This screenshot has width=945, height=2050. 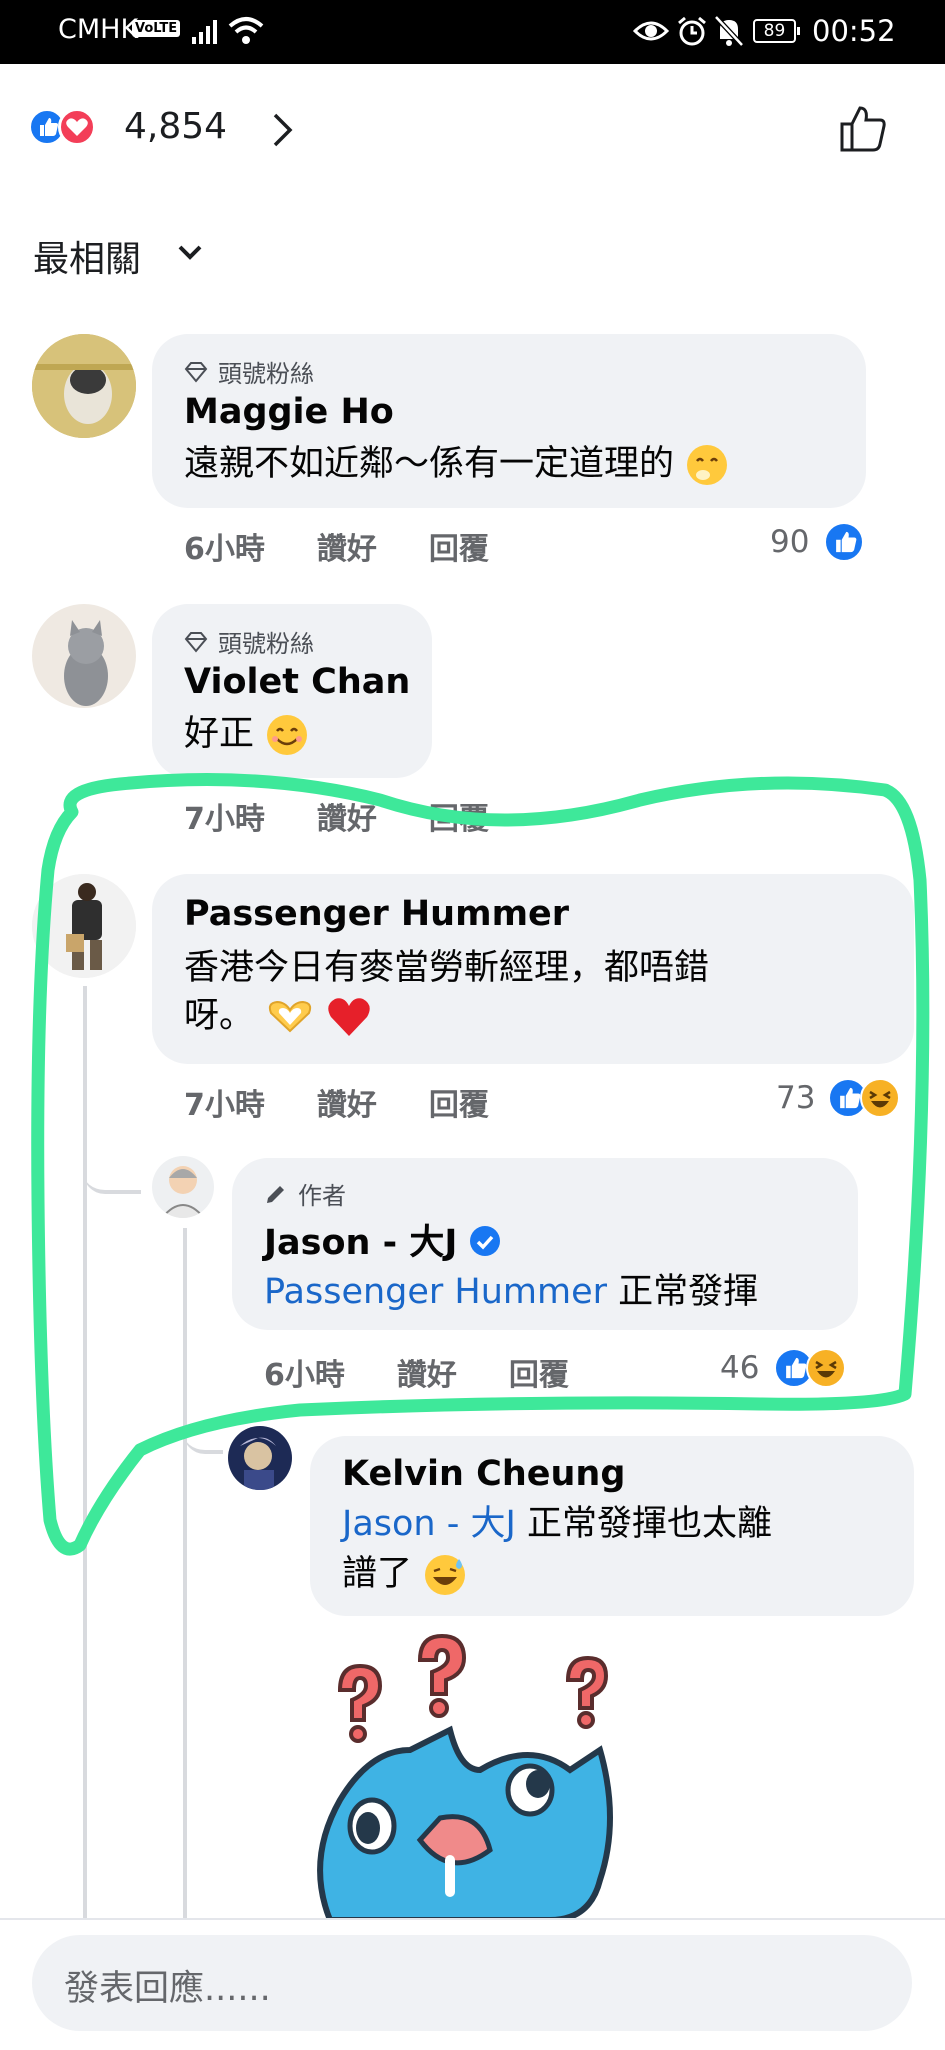 I want to click on comment-text: 遠親不如近鄰～係有一定道理的, so click(x=456, y=464).